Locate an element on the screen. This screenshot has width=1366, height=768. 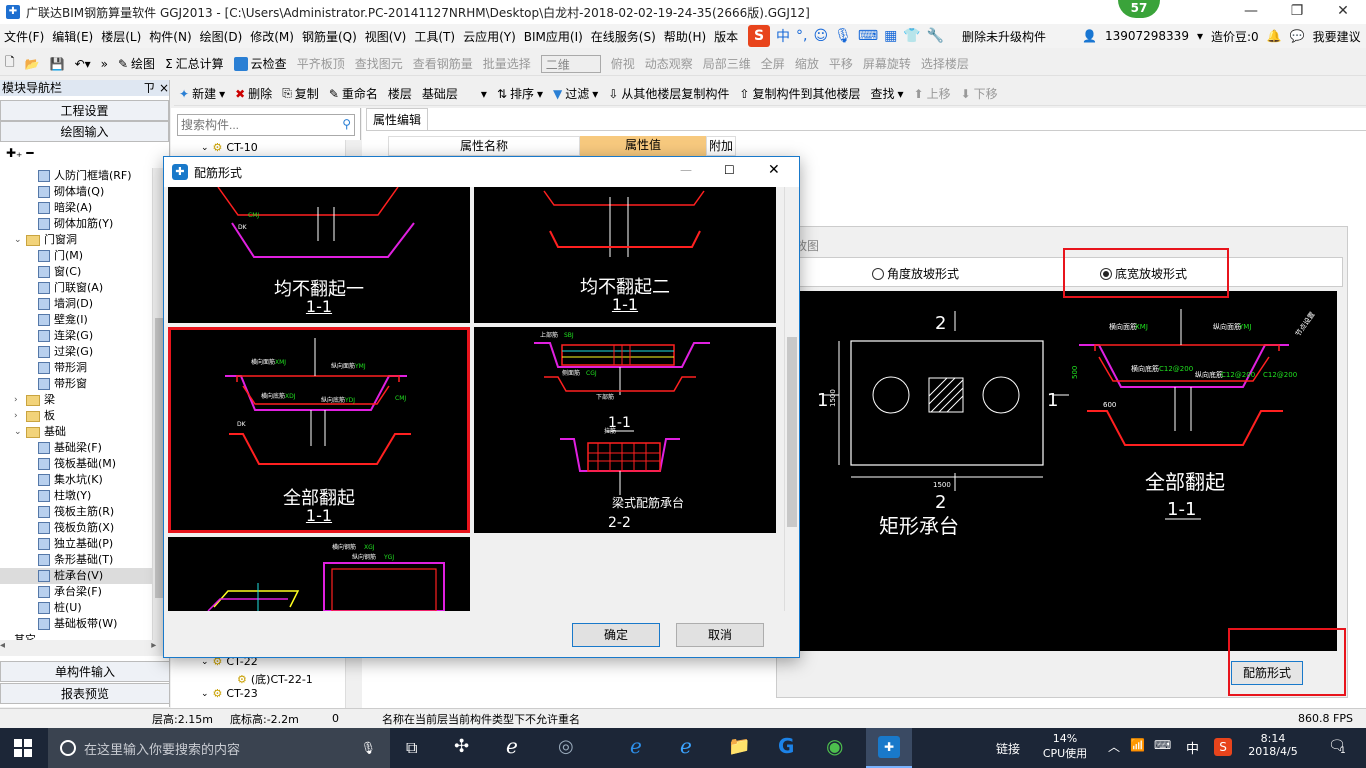
pin-icon: ㄗ is located at coordinates (149, 88).